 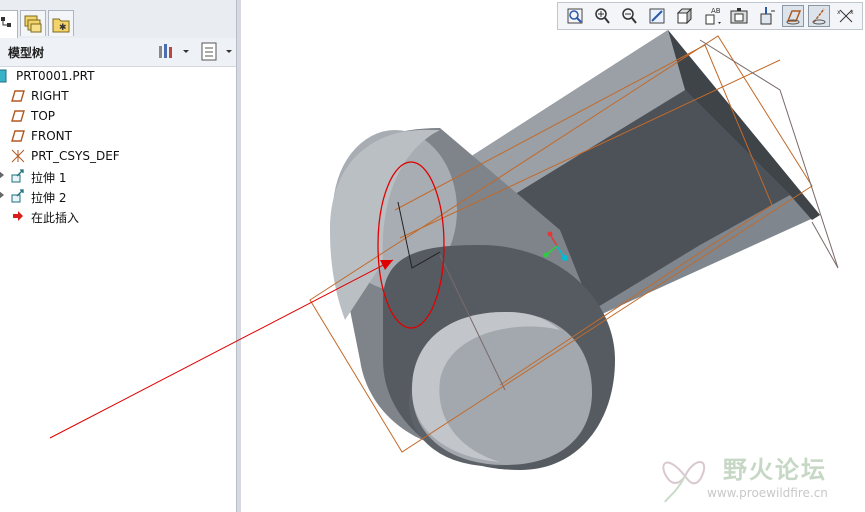 What do you see at coordinates (775, 470) in the screenshot?
I see `watermark-title: 野火论坛` at bounding box center [775, 470].